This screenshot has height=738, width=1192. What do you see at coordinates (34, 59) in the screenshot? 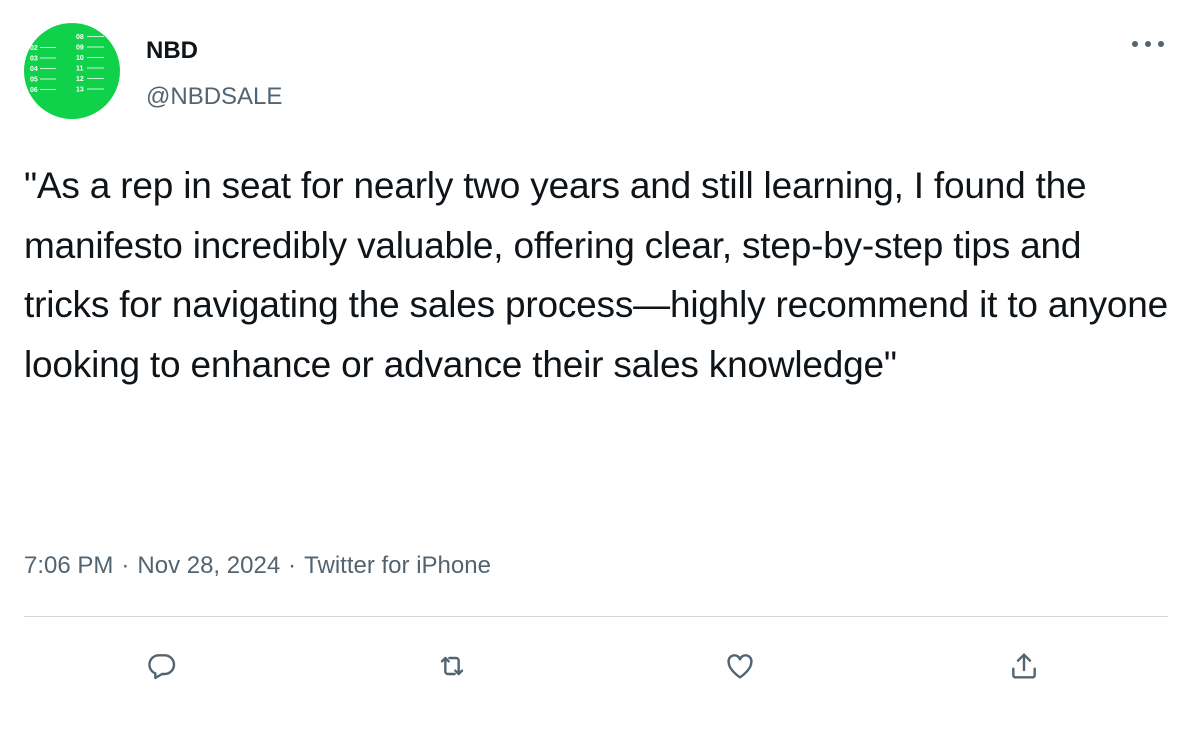
I see `avatar-number: 03` at bounding box center [34, 59].